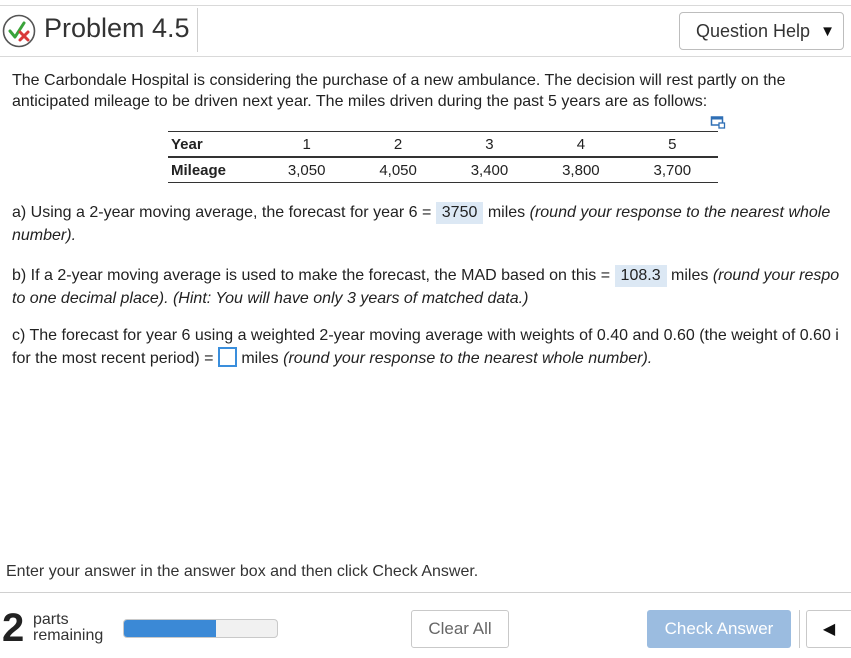 This screenshot has width=851, height=658. Describe the element at coordinates (506, 212) in the screenshot. I see `part-a-unit: miles` at that location.